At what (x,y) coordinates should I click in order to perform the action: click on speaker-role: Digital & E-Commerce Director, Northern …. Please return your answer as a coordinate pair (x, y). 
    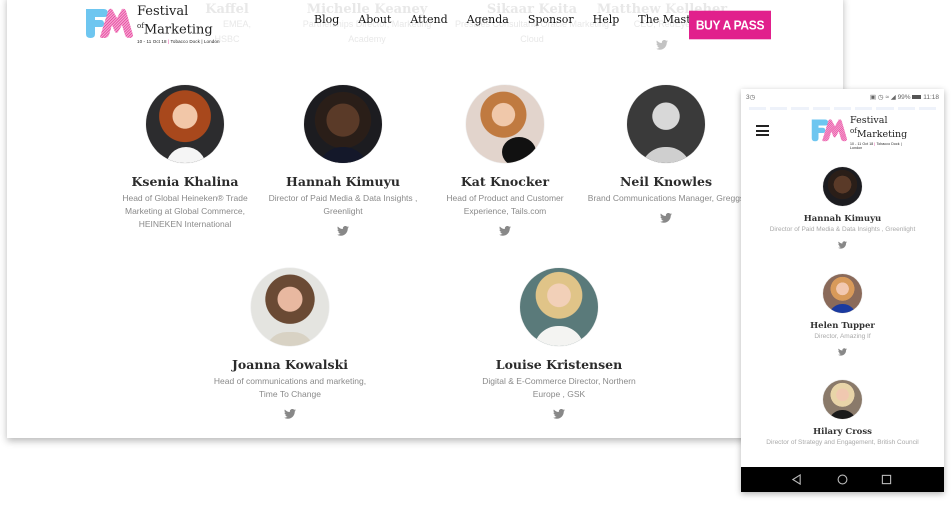
    Looking at the image, I should click on (559, 388).